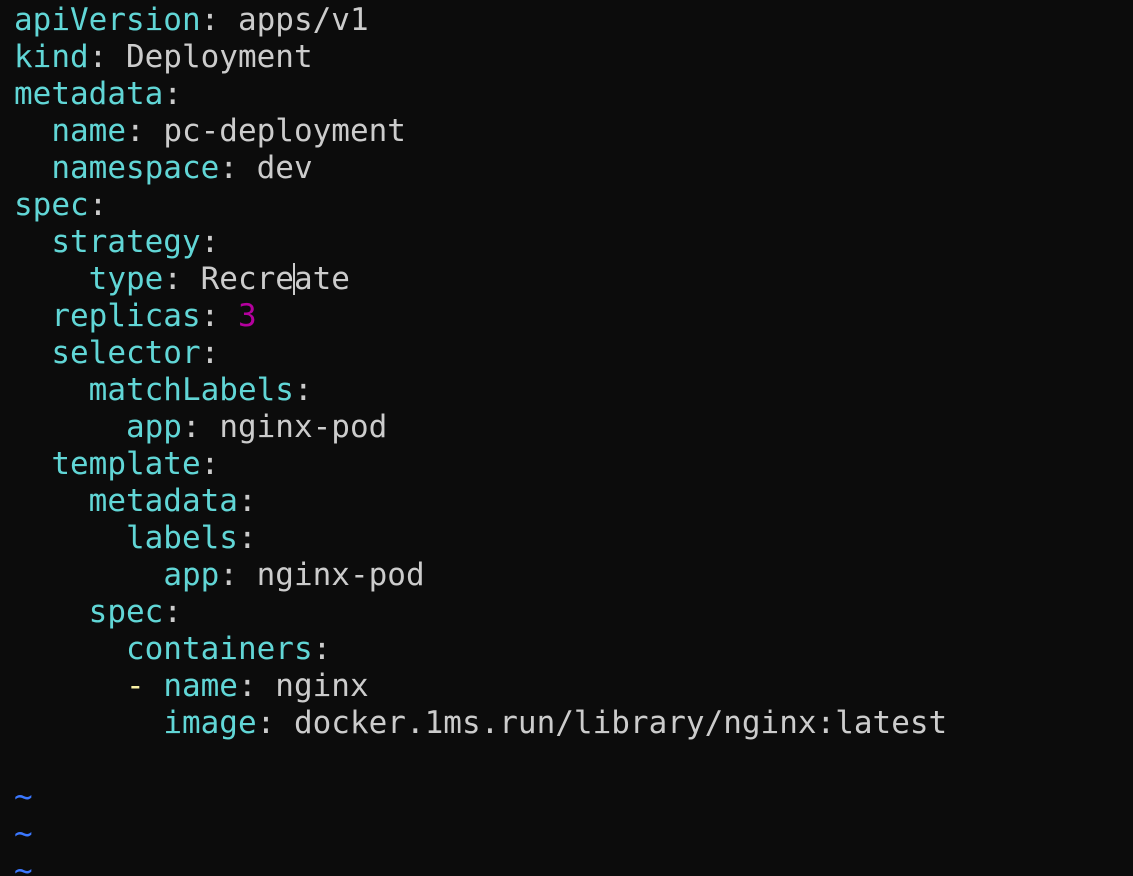  Describe the element at coordinates (480, 427) in the screenshot. I see `yaml-line-app: app: nginx-pod` at that location.